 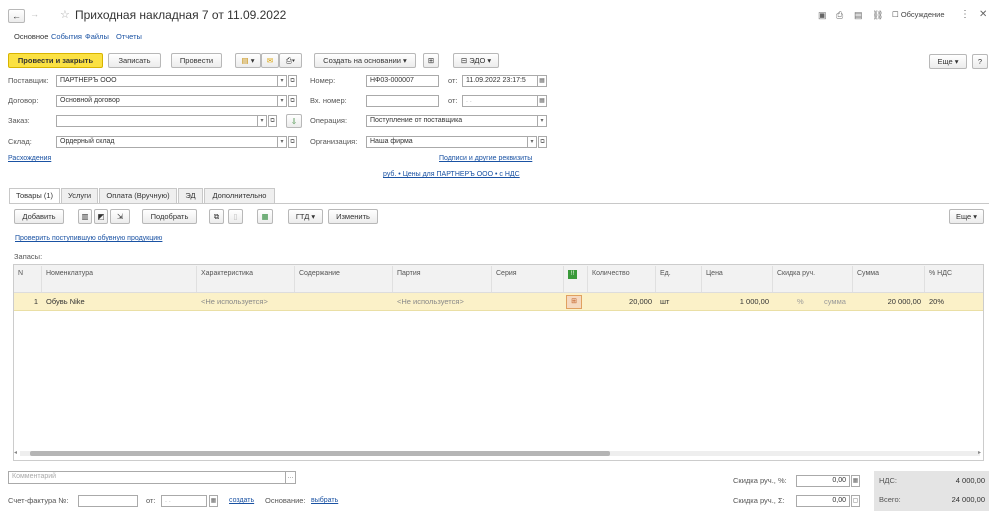 I want to click on col-n: N, so click(x=28, y=279).